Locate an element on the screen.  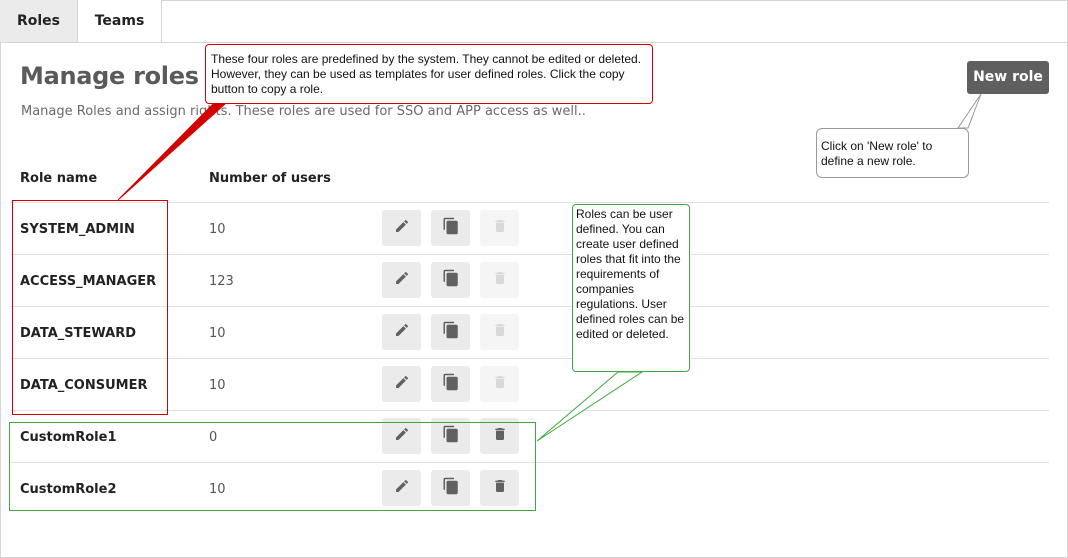
tab-roles: Roles is located at coordinates (39, 21).